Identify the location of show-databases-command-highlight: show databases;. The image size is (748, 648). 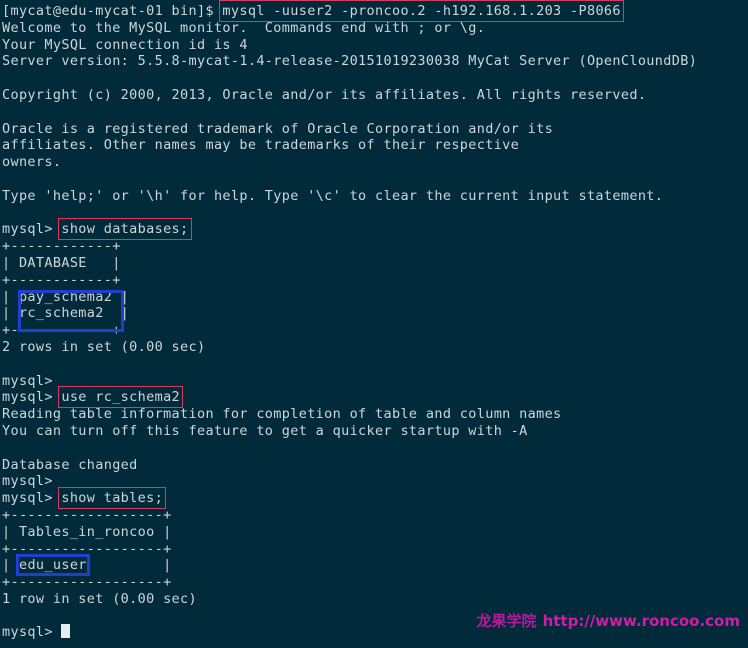
(125, 229).